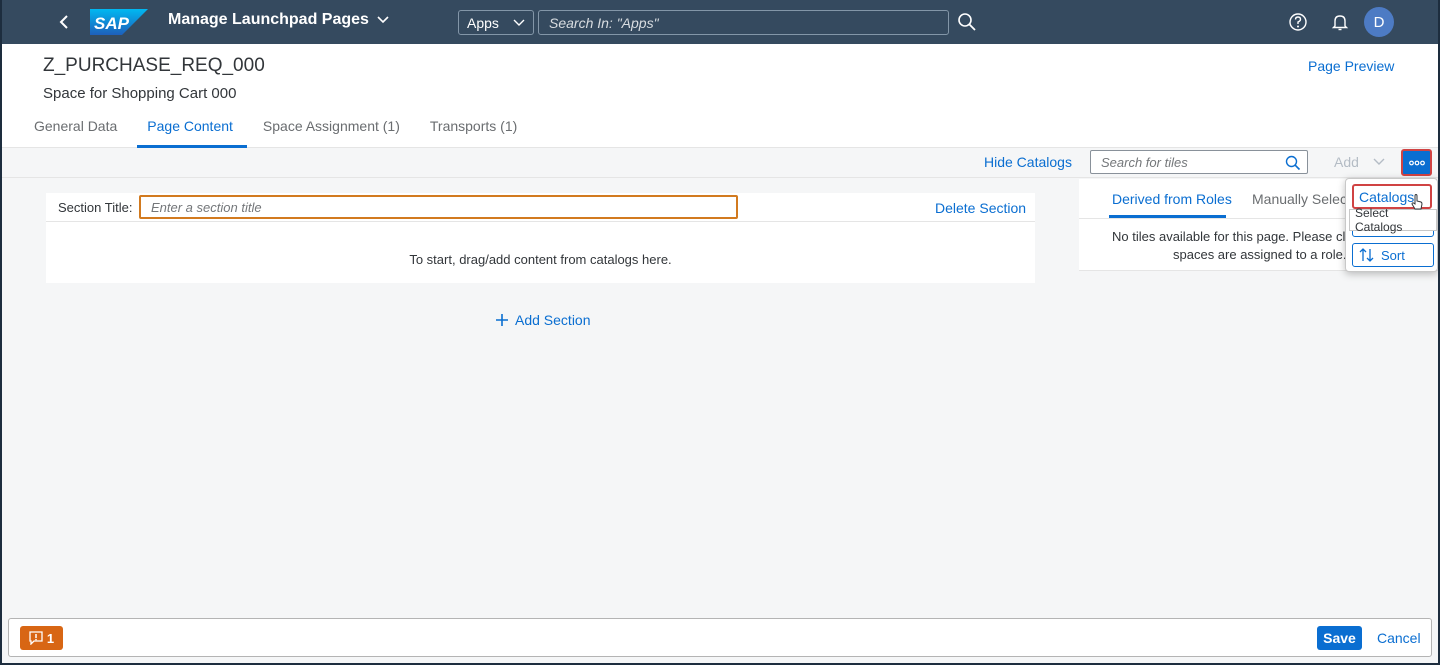 This screenshot has width=1440, height=665. Describe the element at coordinates (140, 93) in the screenshot. I see `page-subtitle: Space for Shopping Cart 000` at that location.